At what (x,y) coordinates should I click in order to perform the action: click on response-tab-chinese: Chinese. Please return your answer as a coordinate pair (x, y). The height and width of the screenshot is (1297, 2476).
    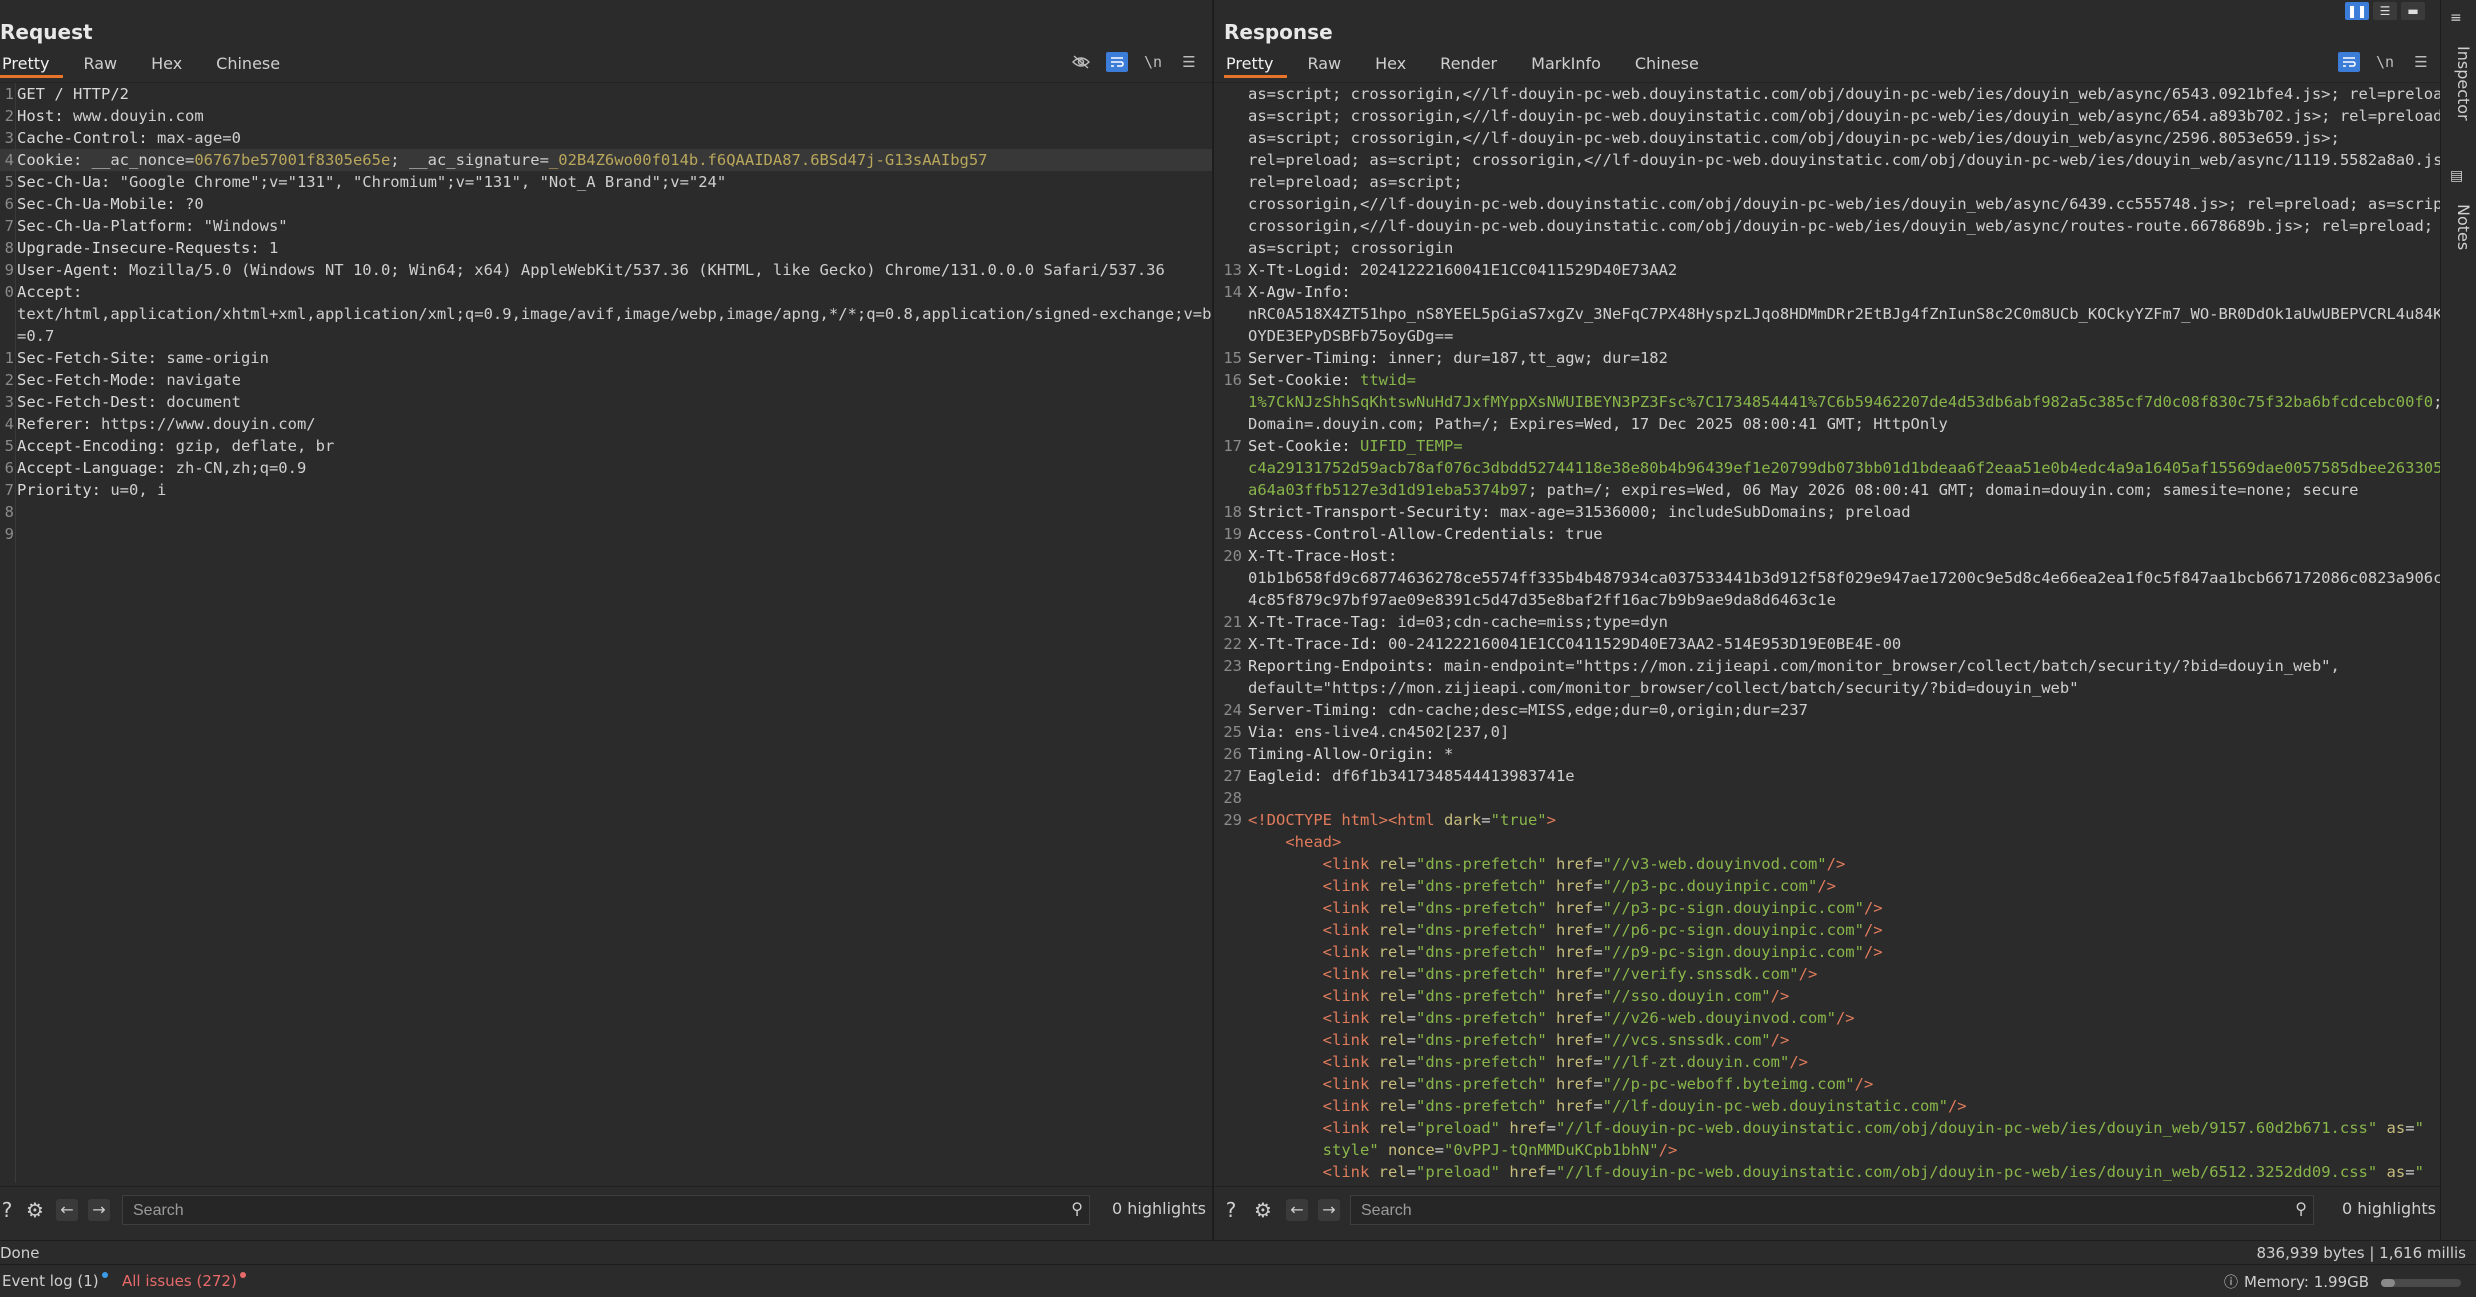
    Looking at the image, I should click on (1673, 65).